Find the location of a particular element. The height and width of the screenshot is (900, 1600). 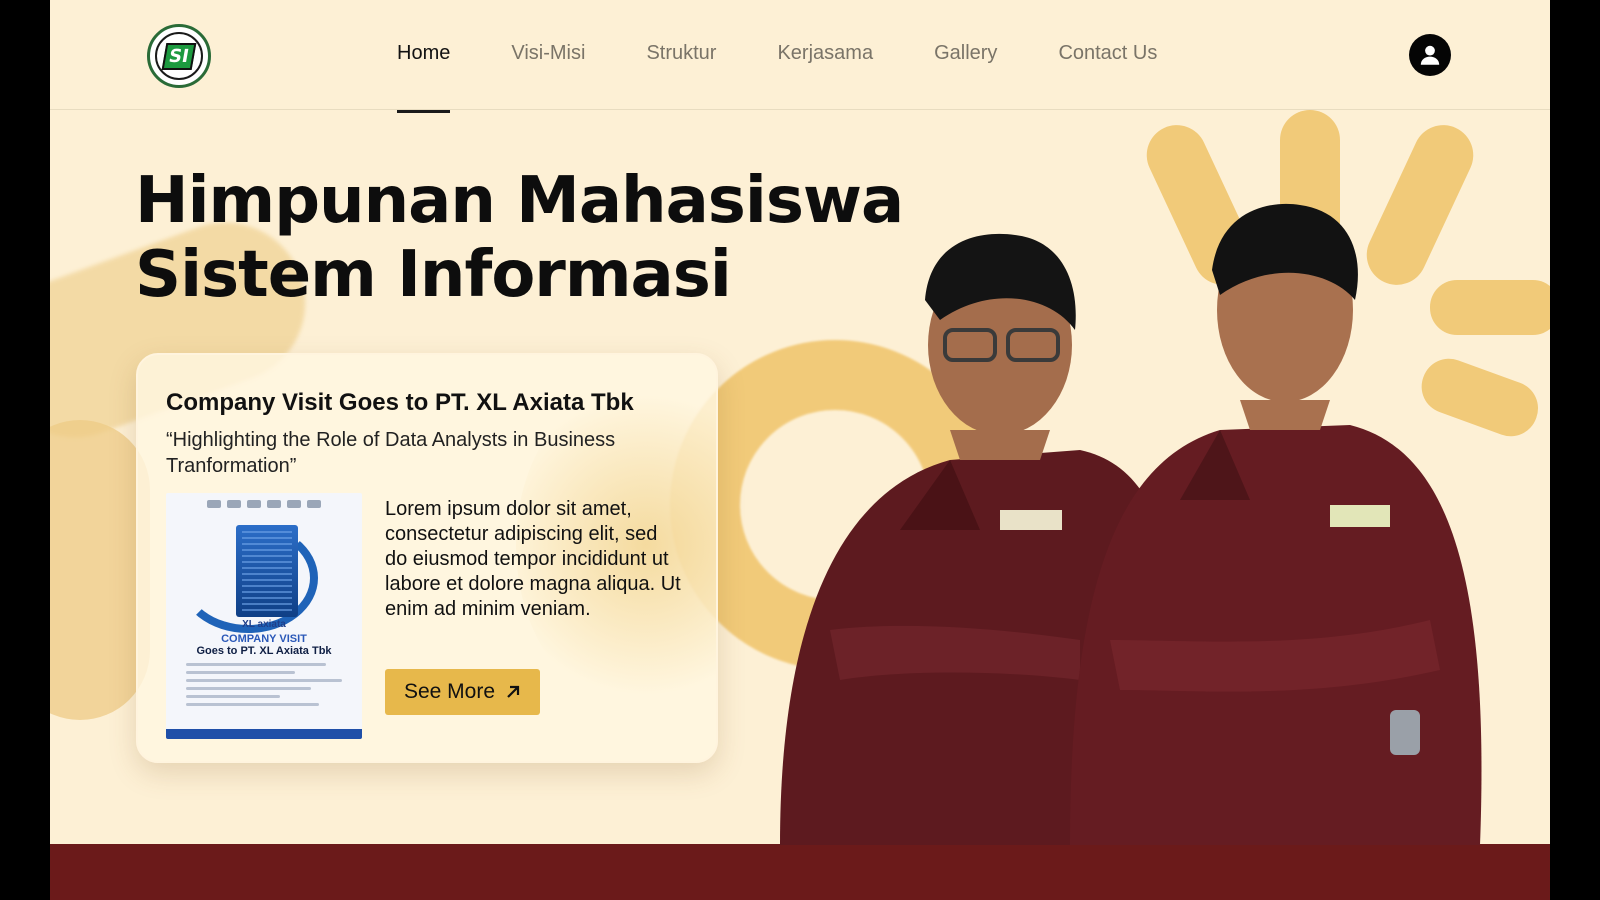

see-more-button: See More is located at coordinates (462, 692).